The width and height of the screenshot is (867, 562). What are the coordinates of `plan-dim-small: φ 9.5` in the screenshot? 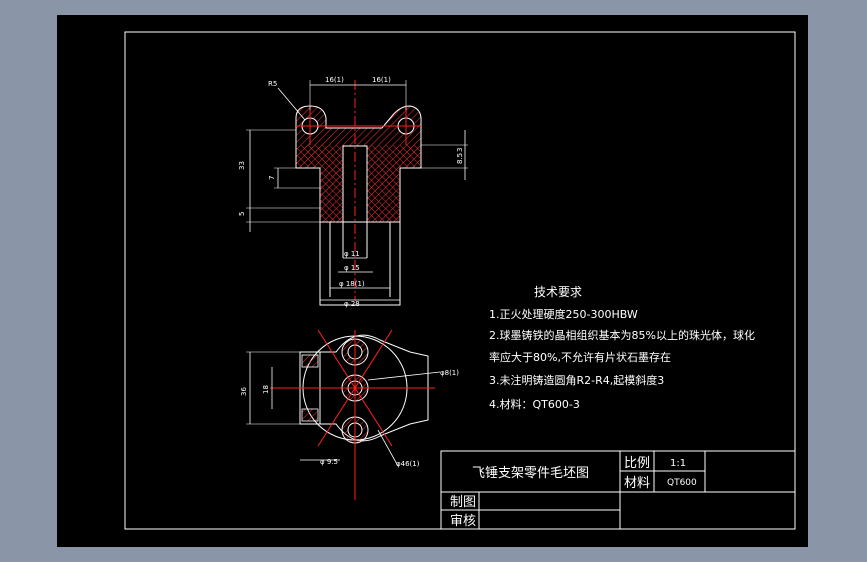 It's located at (329, 462).